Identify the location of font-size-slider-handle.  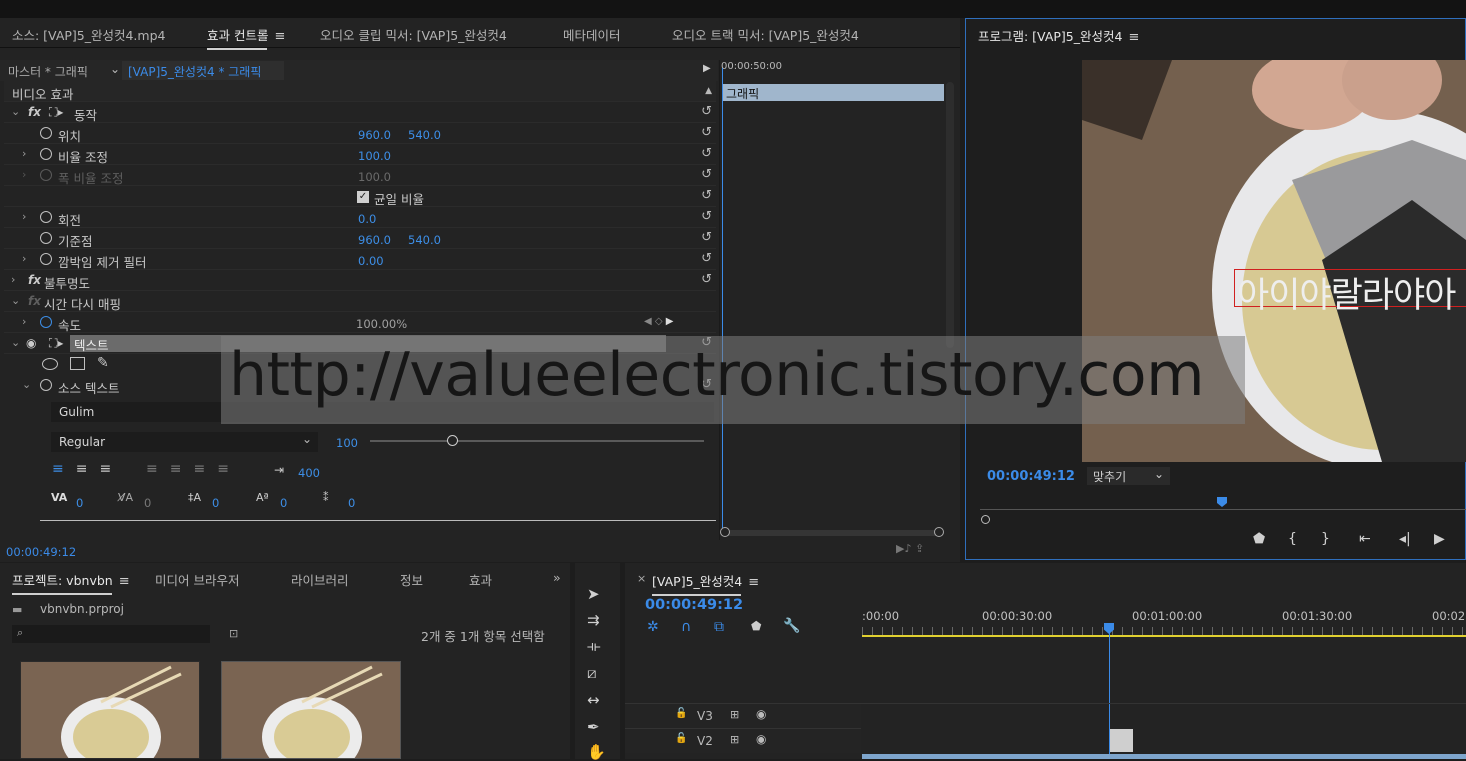
(452, 440).